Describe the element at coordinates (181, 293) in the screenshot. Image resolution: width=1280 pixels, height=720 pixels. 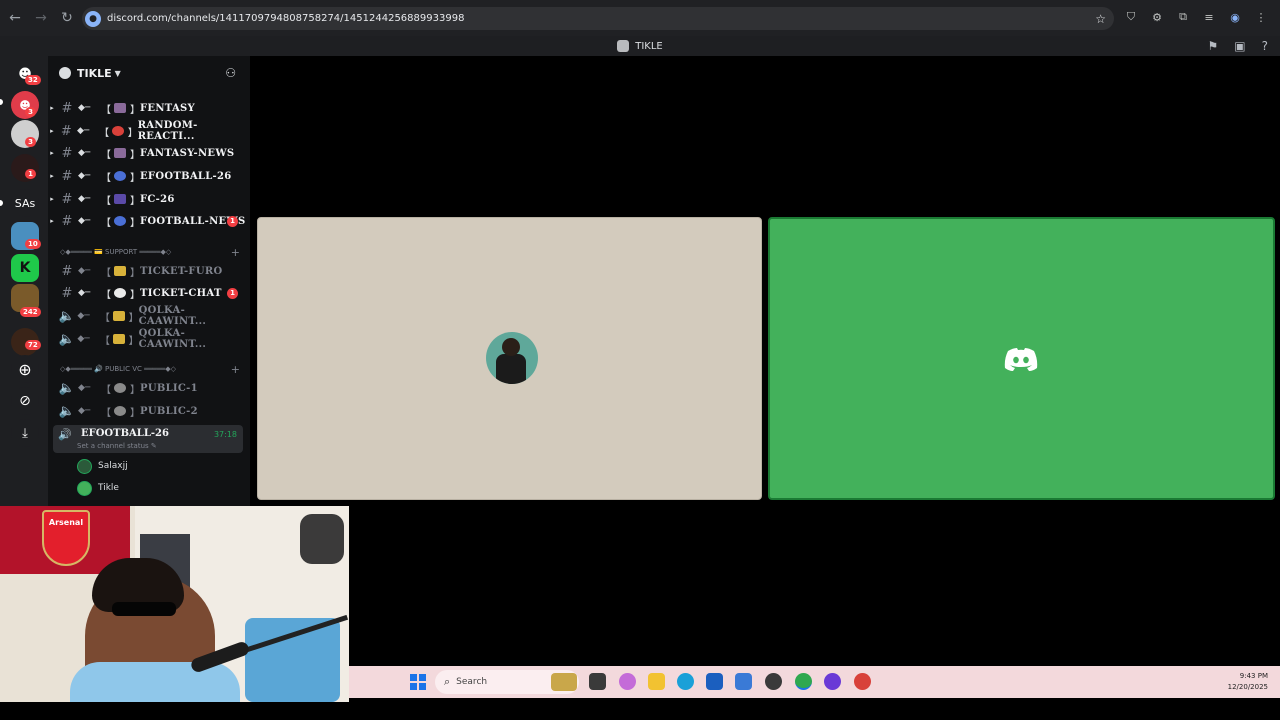
I see `channel-name: TICKET-CHAT` at that location.